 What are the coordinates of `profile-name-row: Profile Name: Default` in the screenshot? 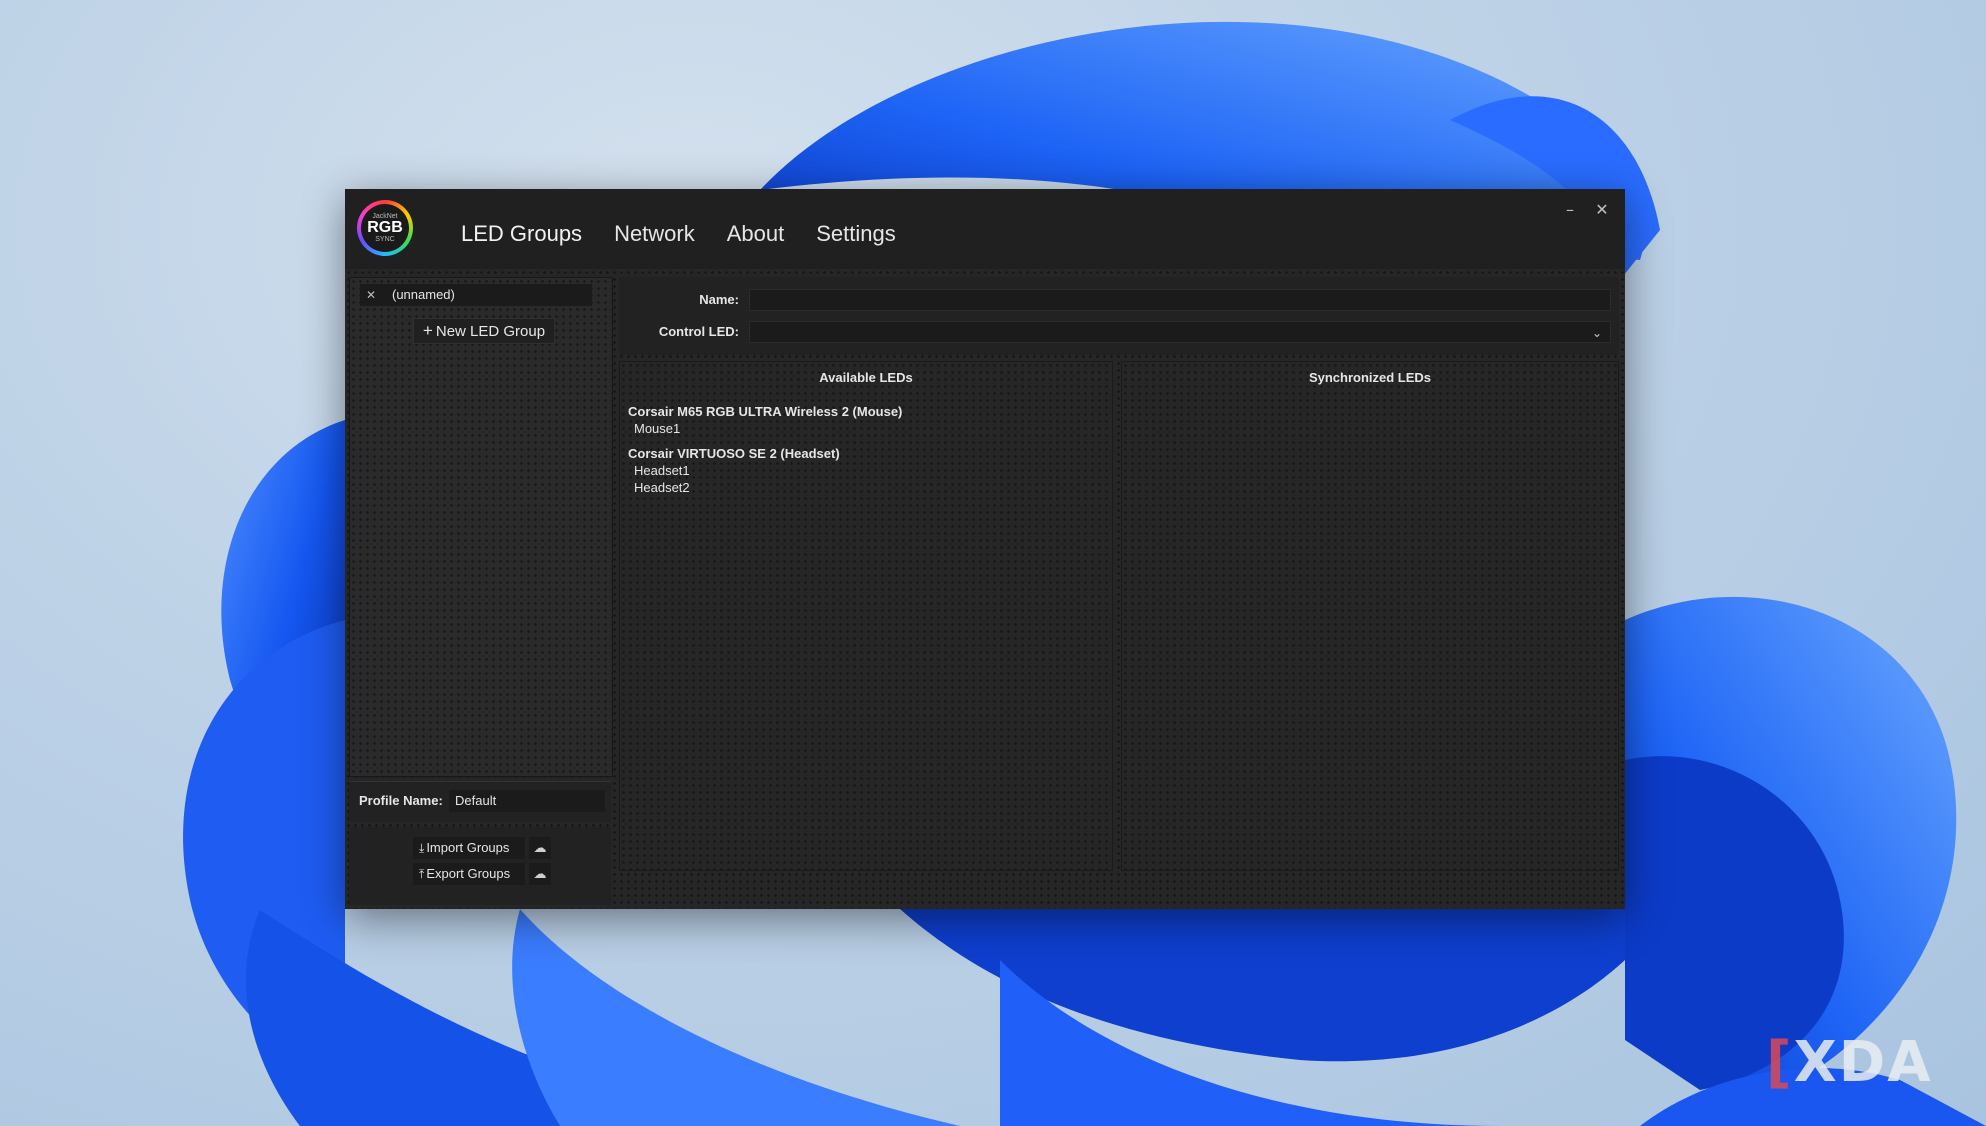 It's located at (480, 801).